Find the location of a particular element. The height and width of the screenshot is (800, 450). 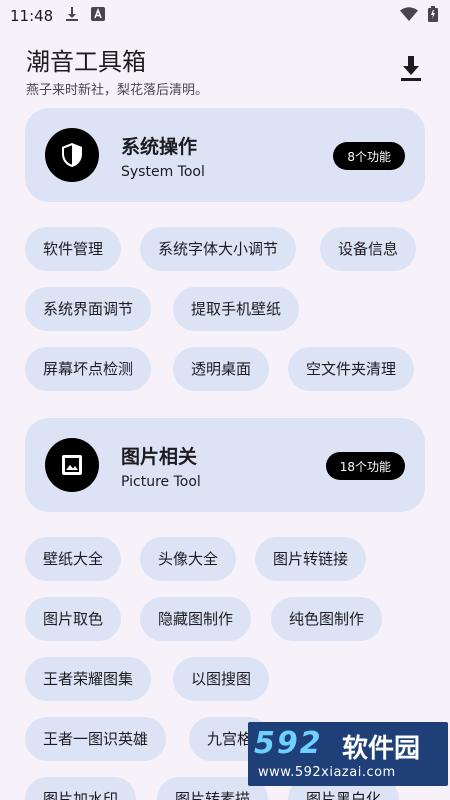

section-card-picture-tool: 图片相关 Picture Tool 18个功能 is located at coordinates (225, 465).